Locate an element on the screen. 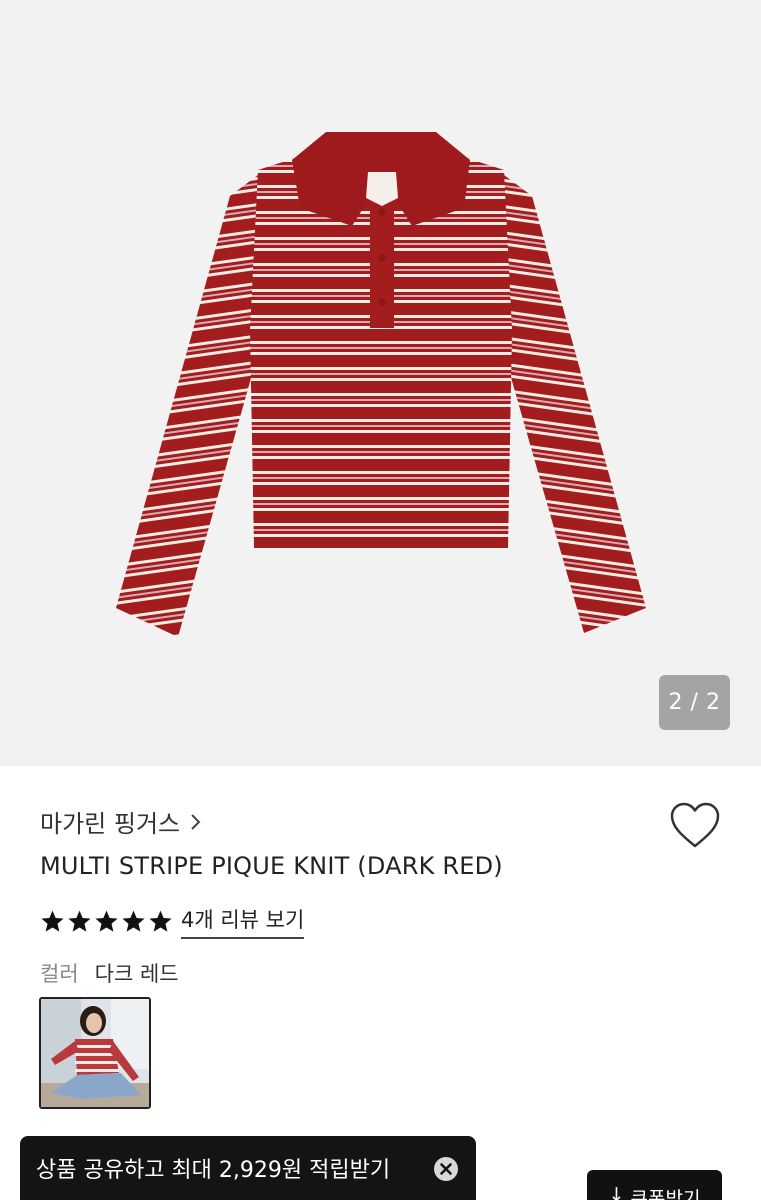 This screenshot has height=1200, width=761. share-reward-banner: 상품 공유하고 최대 2,929원 적립받기 is located at coordinates (248, 1168).